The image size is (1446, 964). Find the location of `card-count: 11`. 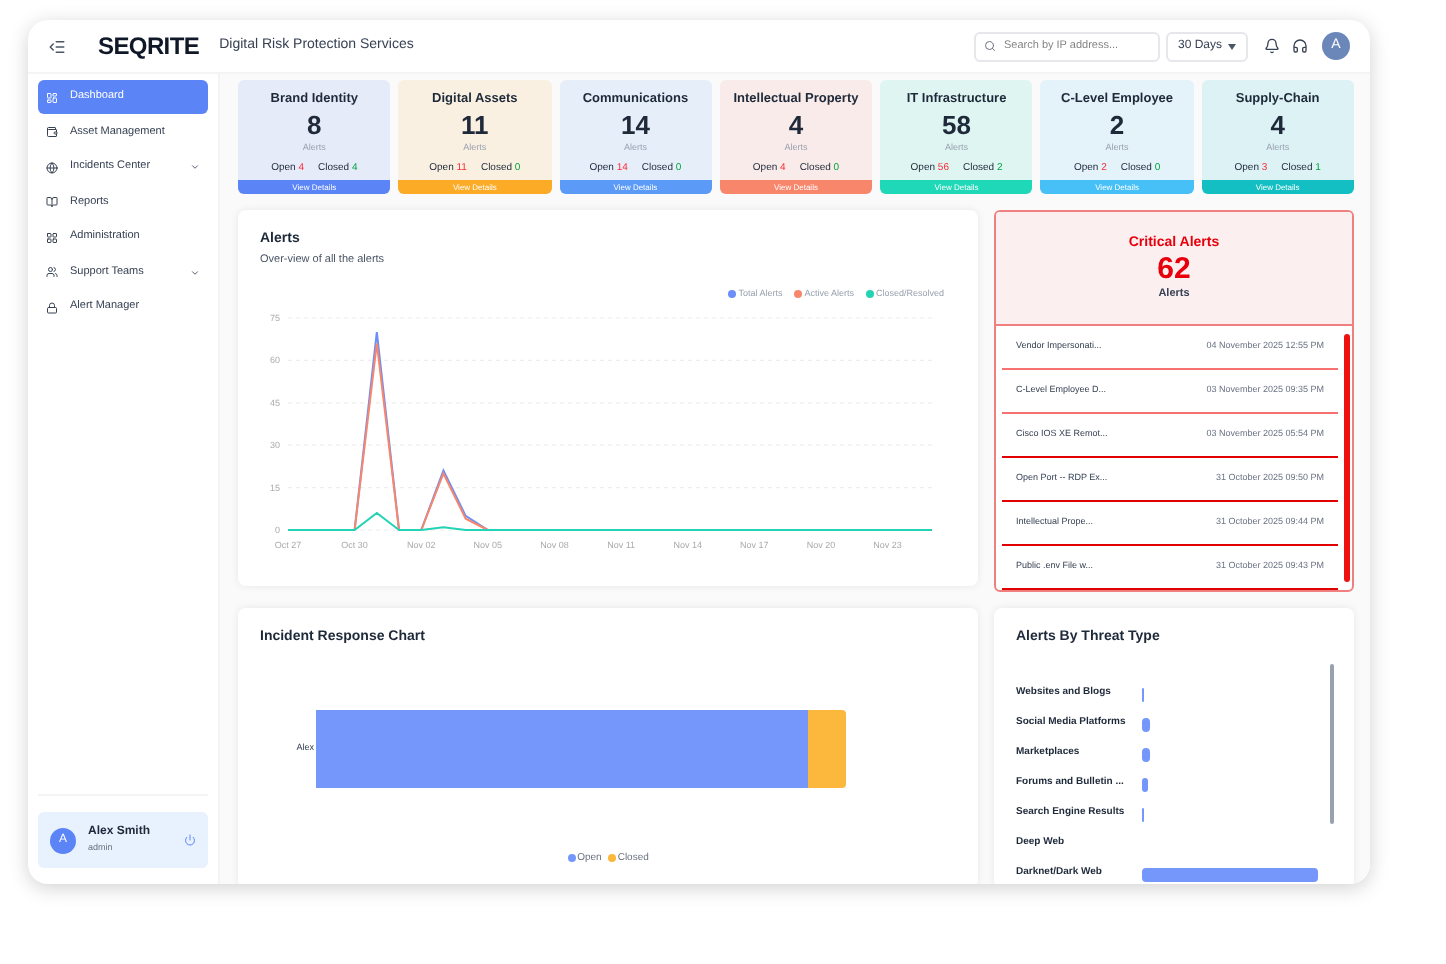

card-count: 11 is located at coordinates (475, 124).